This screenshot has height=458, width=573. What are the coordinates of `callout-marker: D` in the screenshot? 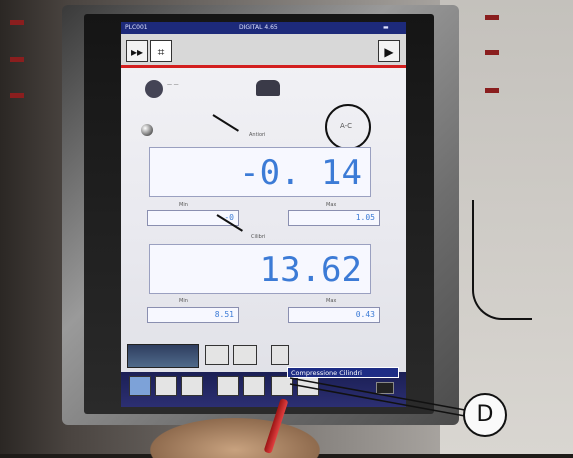 It's located at (485, 415).